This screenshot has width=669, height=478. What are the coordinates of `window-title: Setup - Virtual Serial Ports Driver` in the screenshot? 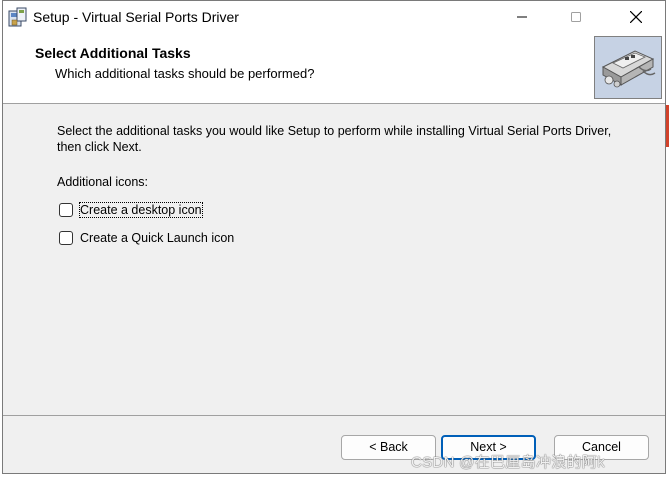 It's located at (136, 17).